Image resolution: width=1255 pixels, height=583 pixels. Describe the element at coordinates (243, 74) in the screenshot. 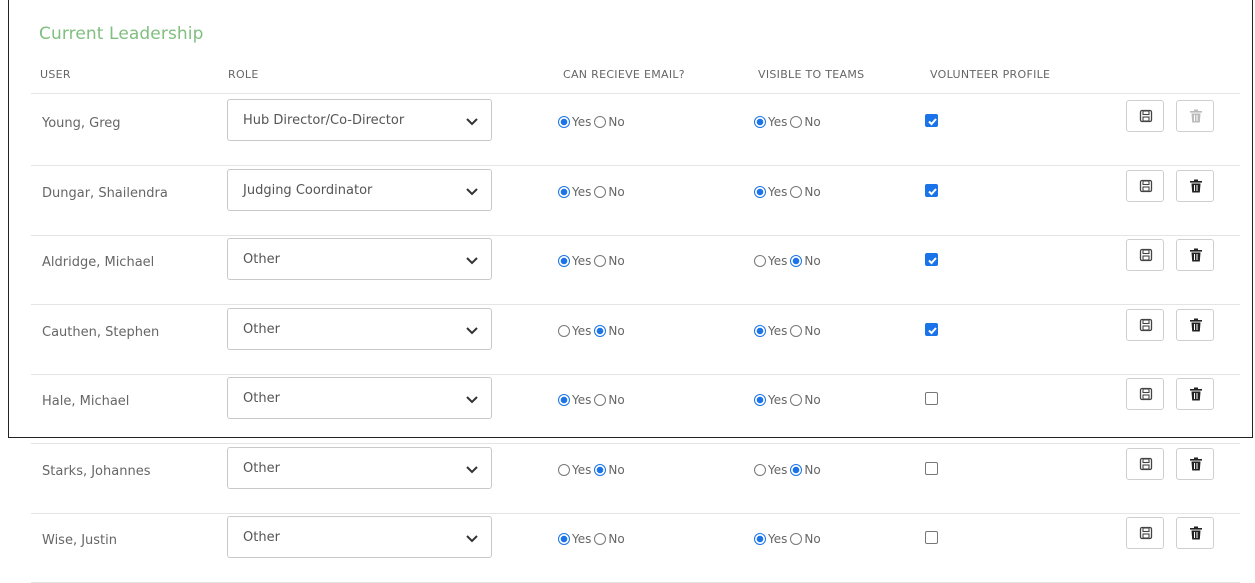

I see `column-header-role: ROLE` at that location.